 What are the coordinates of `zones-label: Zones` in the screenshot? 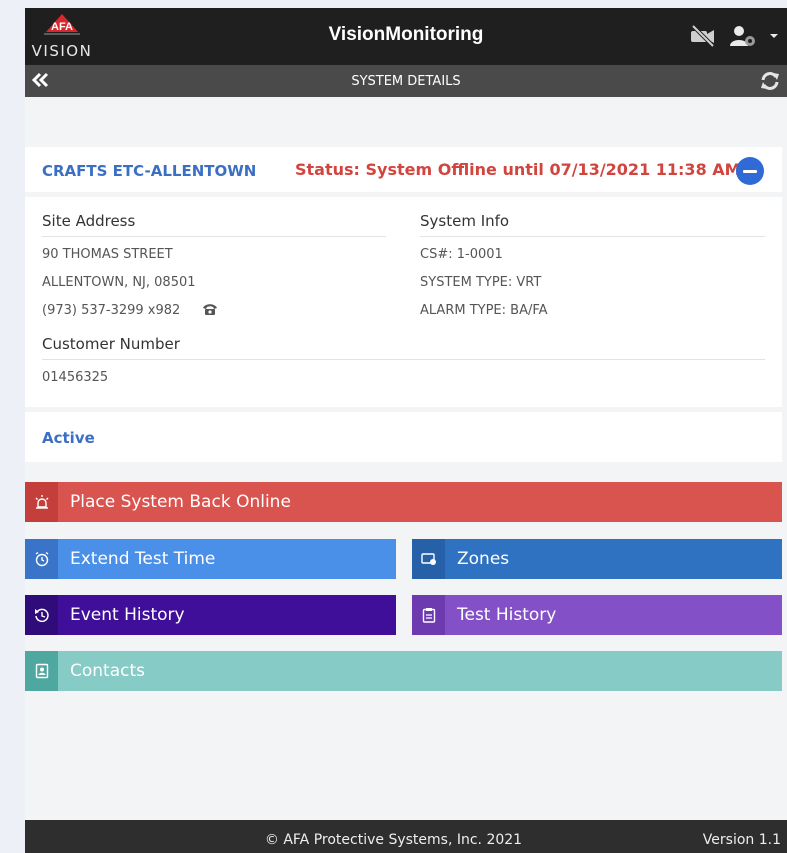 It's located at (483, 559).